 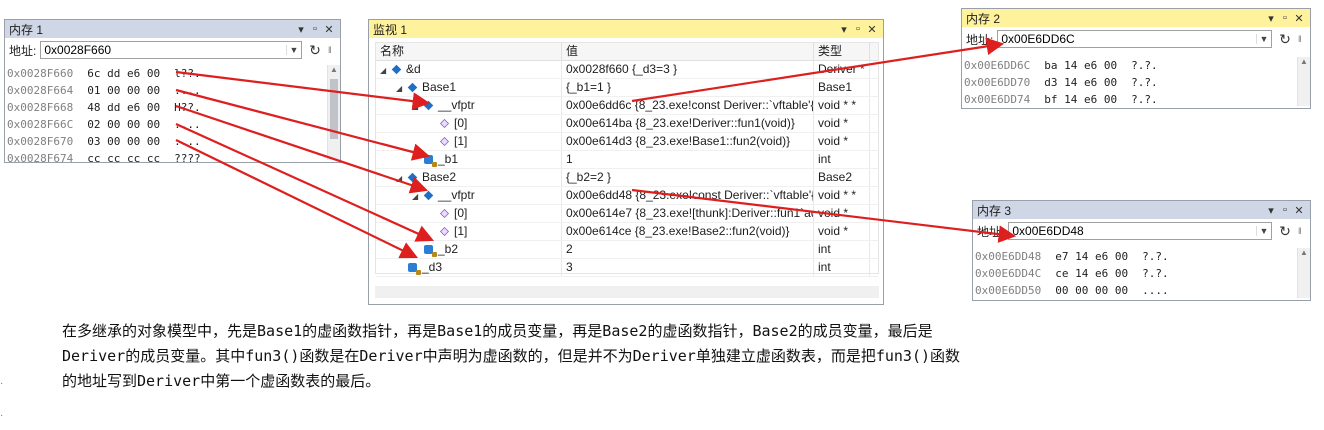 I want to click on scroll-thumb, so click(x=334, y=109).